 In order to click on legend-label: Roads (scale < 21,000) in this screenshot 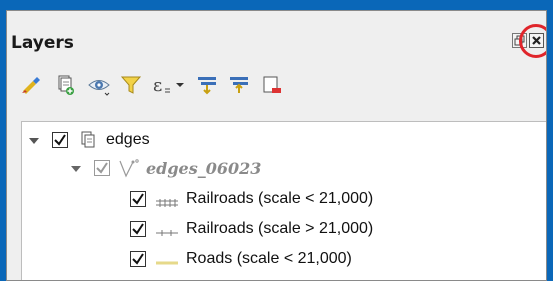, I will do `click(269, 258)`.